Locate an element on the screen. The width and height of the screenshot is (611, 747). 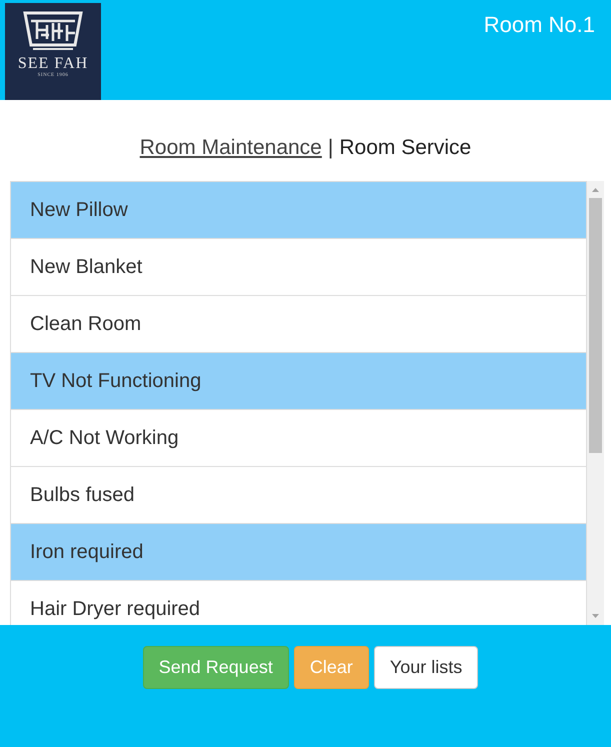
list-item: TV Not Functioning is located at coordinates (298, 381).